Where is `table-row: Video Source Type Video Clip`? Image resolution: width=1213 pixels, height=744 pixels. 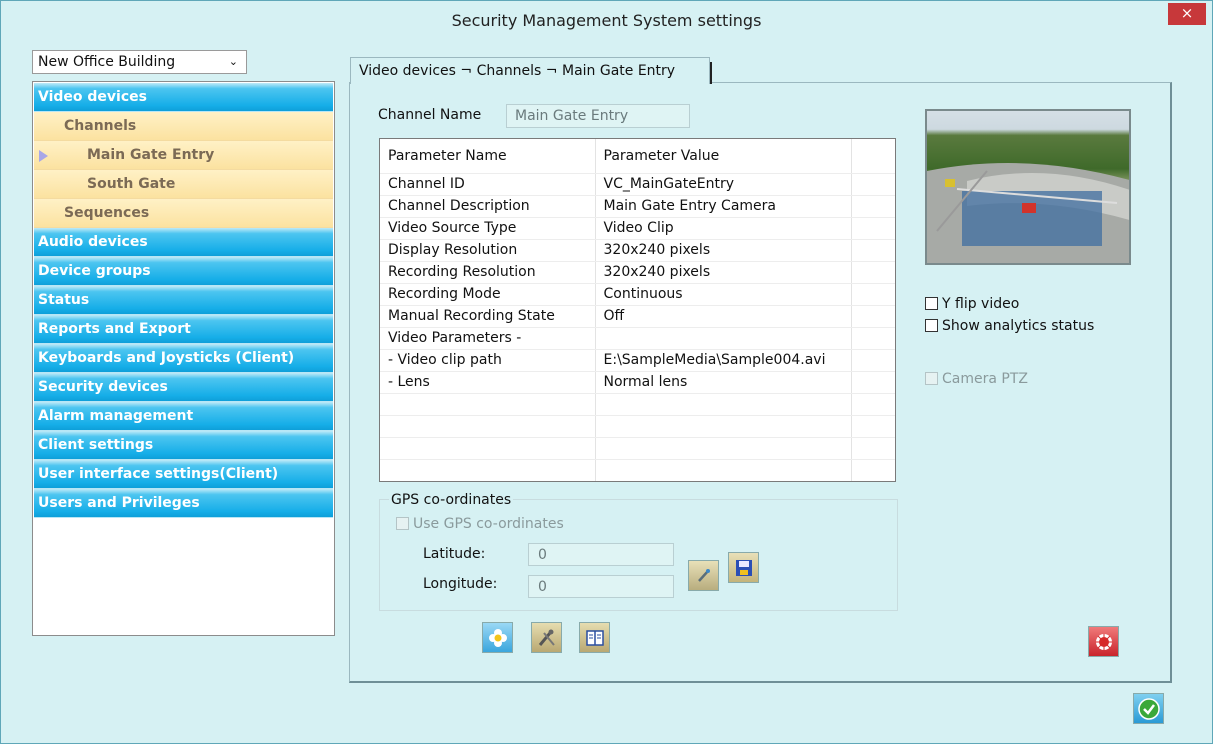
table-row: Video Source Type Video Clip is located at coordinates (637, 228).